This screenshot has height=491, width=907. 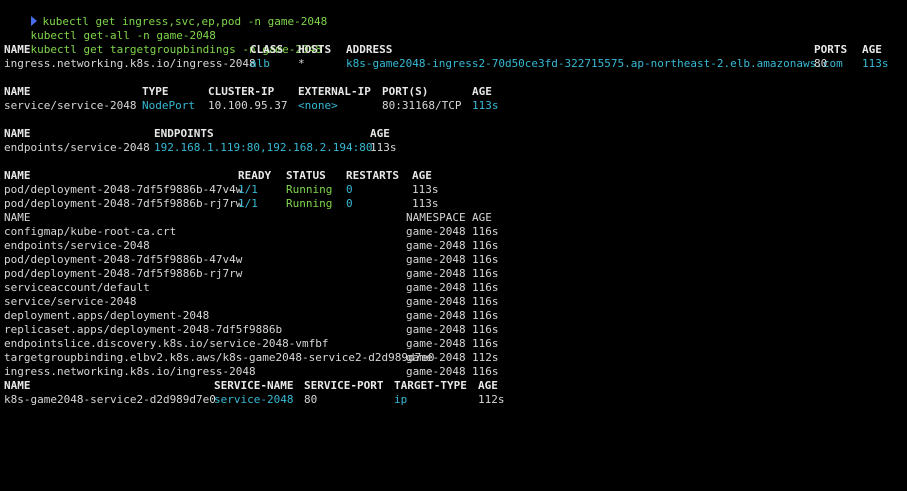 What do you see at coordinates (318, 105) in the screenshot?
I see `service-external-ip: <none>` at bounding box center [318, 105].